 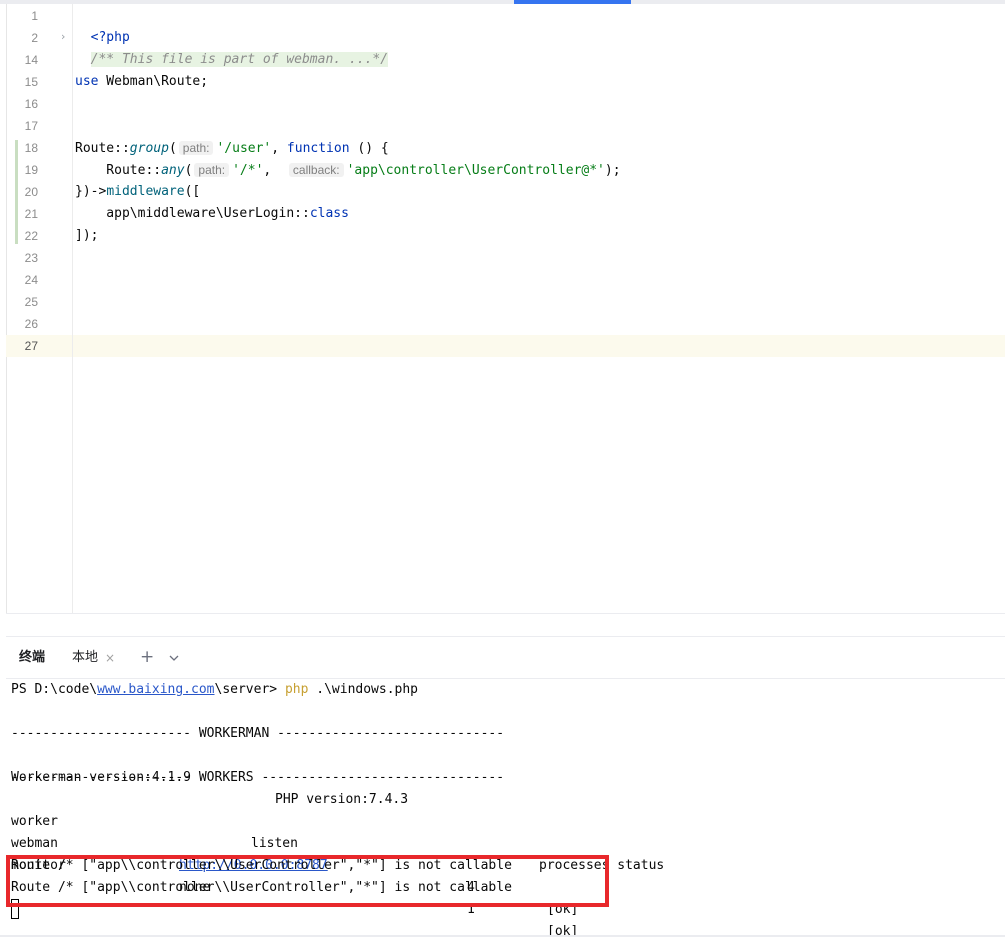 I want to click on code-token: );, so click(x=612, y=170).